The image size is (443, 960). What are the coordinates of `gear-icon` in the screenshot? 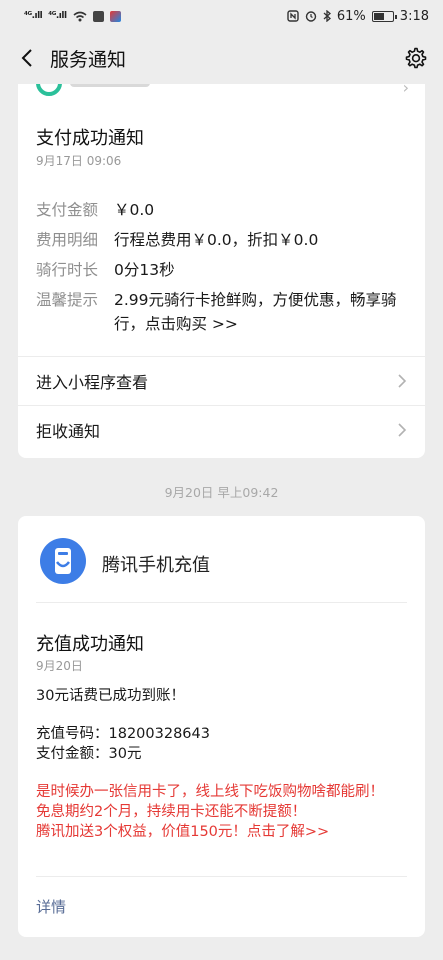 It's located at (416, 58).